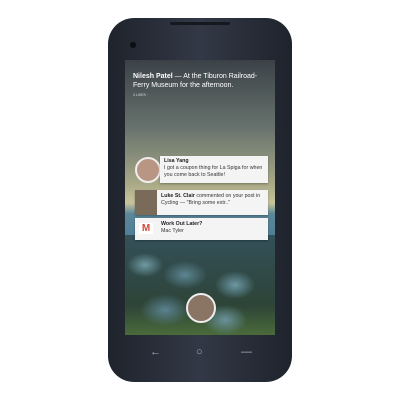 The width and height of the screenshot is (400, 400). Describe the element at coordinates (201, 229) in the screenshot. I see `notification-item: M Work Out Later? Mac Tyler` at that location.